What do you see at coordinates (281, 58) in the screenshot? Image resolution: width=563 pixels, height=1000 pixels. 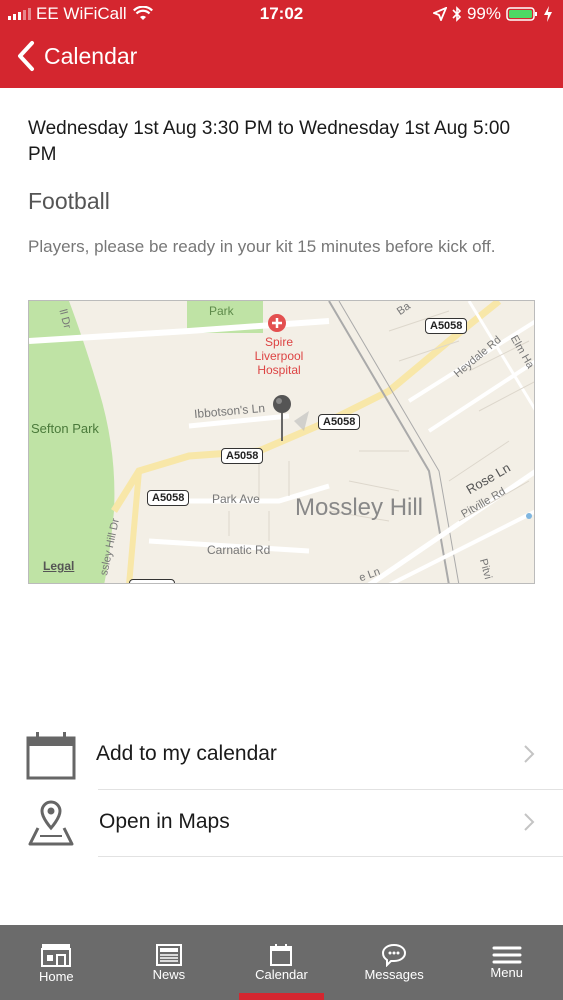 I see `nav-bar: Calendar` at bounding box center [281, 58].